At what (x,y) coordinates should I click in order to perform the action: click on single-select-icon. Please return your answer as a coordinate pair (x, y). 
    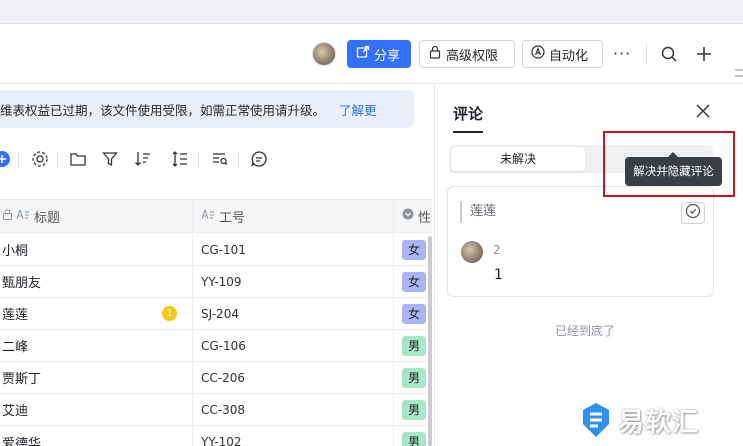
    Looking at the image, I should click on (408, 216).